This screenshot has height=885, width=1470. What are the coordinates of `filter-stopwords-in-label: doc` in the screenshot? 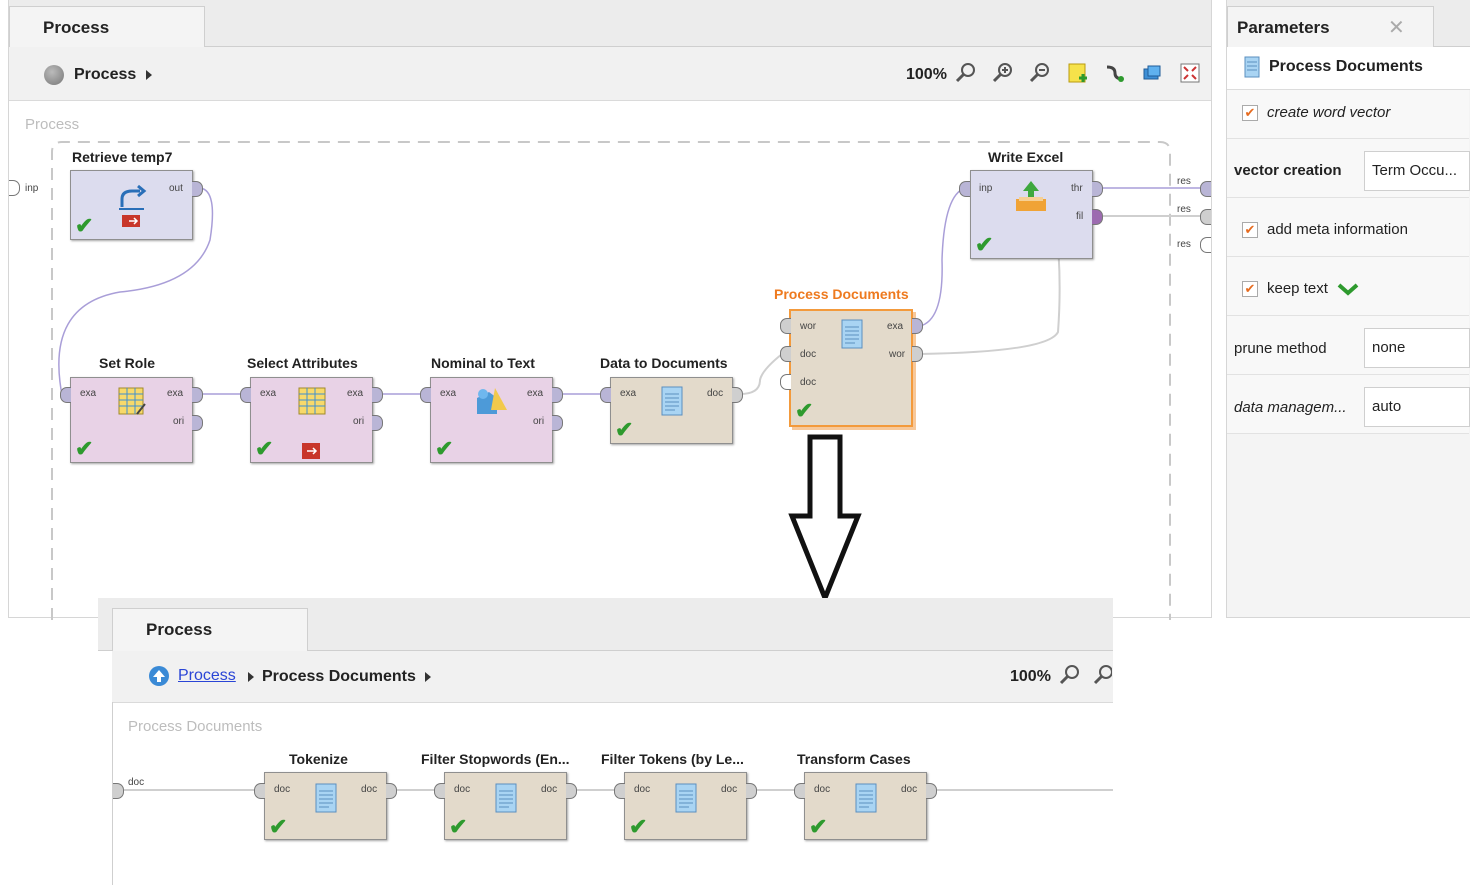 It's located at (462, 789).